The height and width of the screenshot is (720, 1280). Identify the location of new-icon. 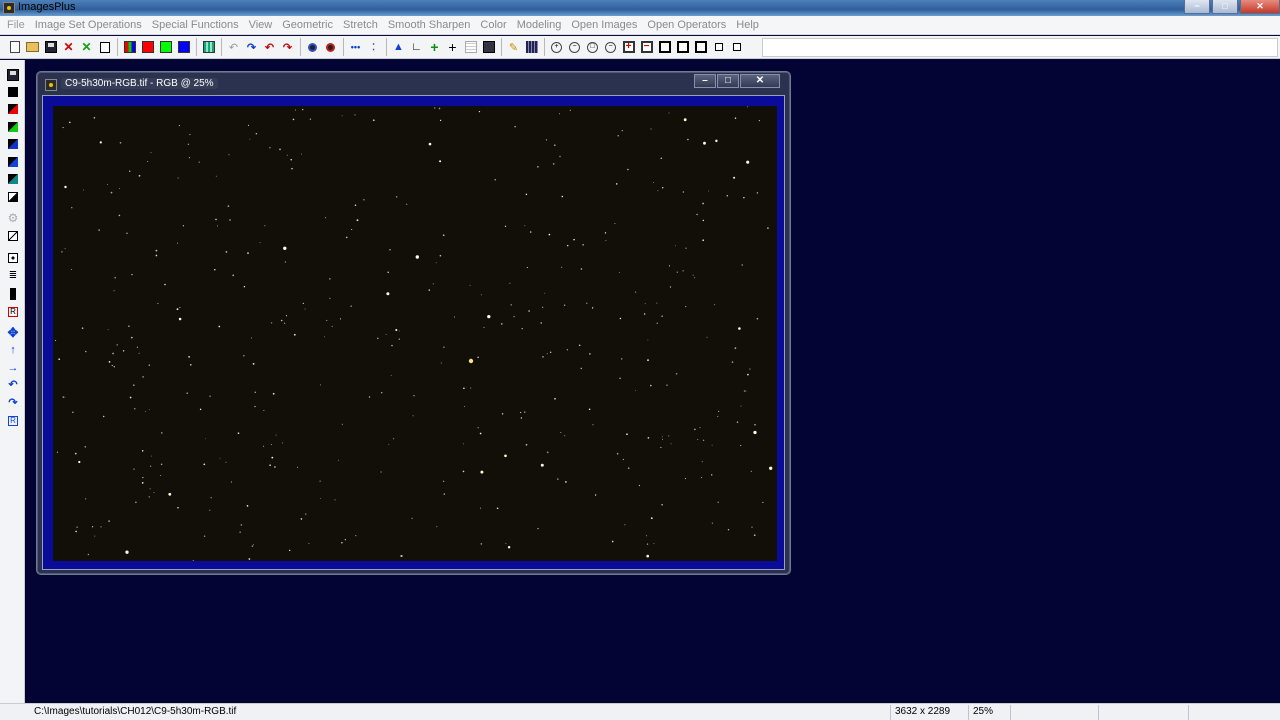
(14, 47).